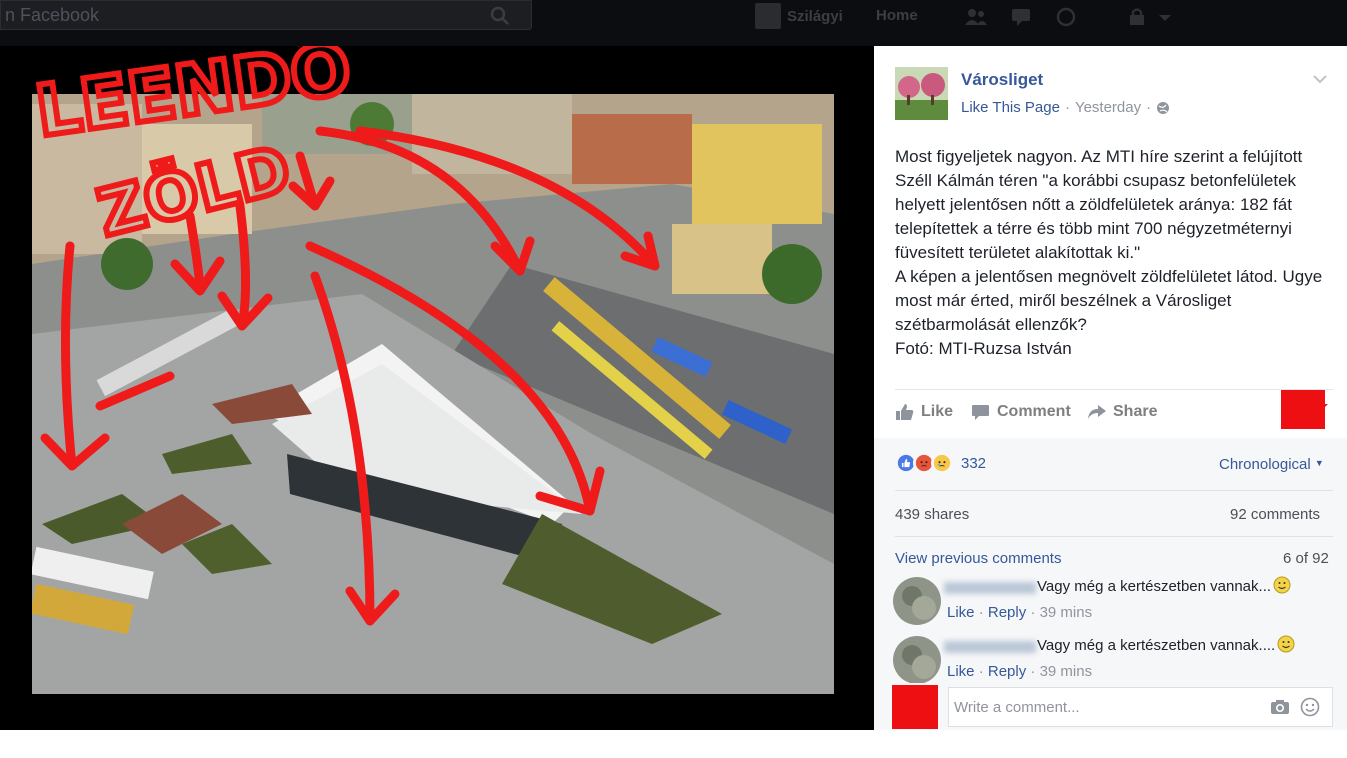 The height and width of the screenshot is (758, 1347). Describe the element at coordinates (1097, 412) in the screenshot. I see `share-arrow-icon` at that location.